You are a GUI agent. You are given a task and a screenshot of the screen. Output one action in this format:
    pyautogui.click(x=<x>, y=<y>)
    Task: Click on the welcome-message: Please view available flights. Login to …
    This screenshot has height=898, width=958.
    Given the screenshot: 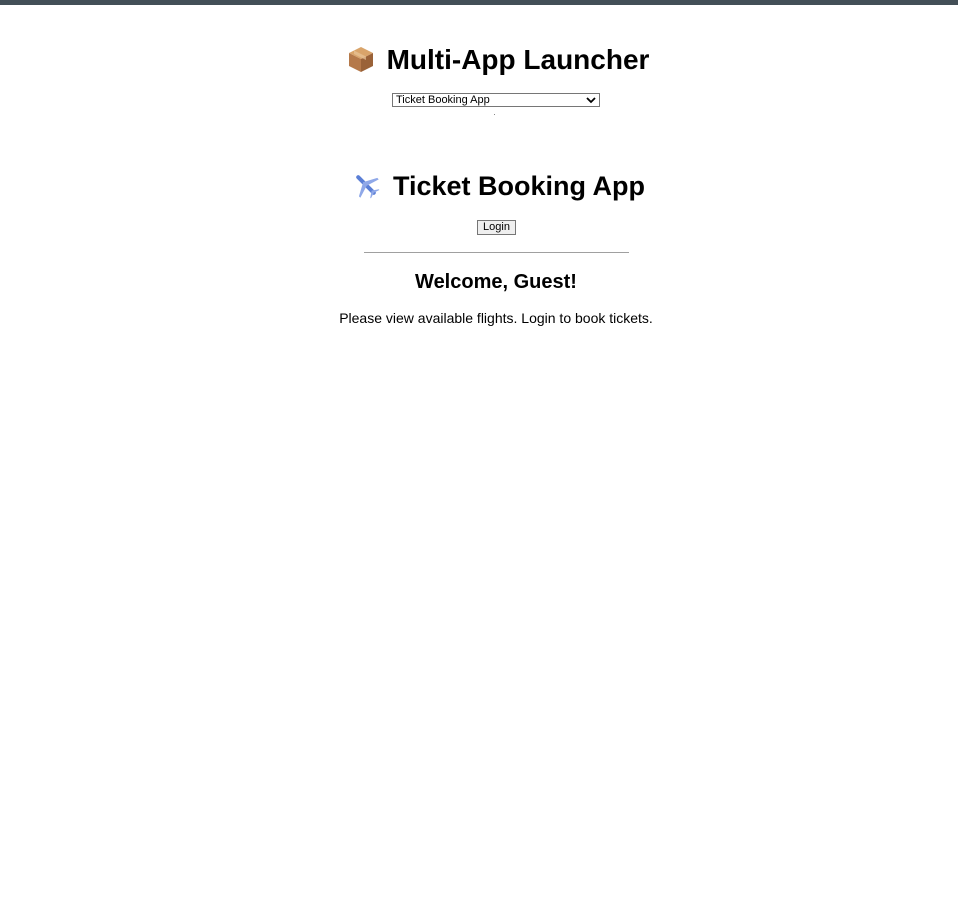 What is the action you would take?
    pyautogui.click(x=496, y=318)
    